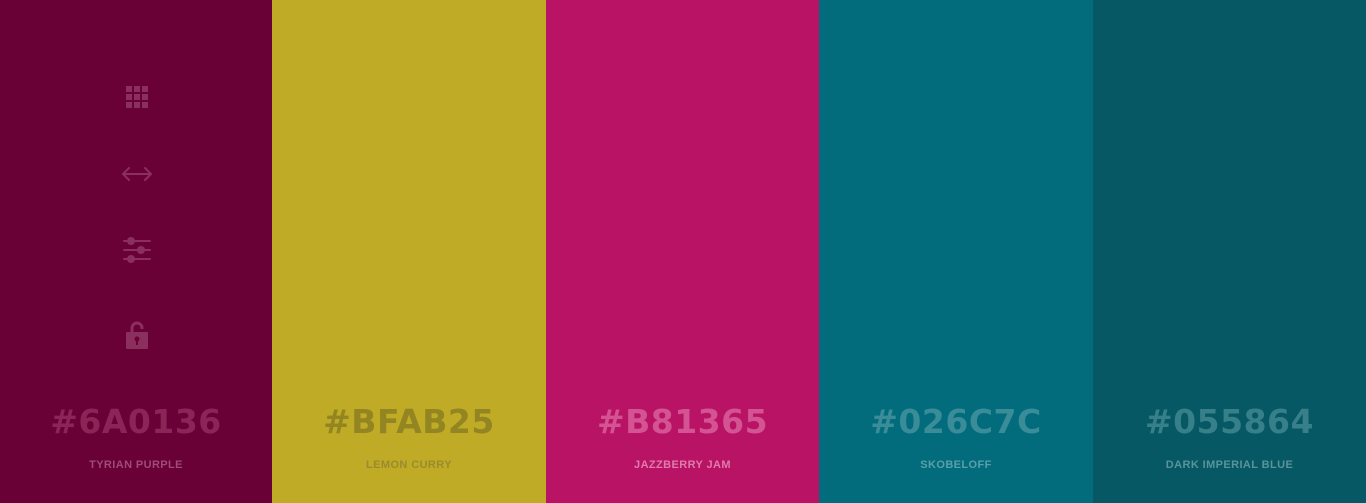 This screenshot has height=503, width=1366. What do you see at coordinates (682, 422) in the screenshot?
I see `swatch-hex-code: #B81365` at bounding box center [682, 422].